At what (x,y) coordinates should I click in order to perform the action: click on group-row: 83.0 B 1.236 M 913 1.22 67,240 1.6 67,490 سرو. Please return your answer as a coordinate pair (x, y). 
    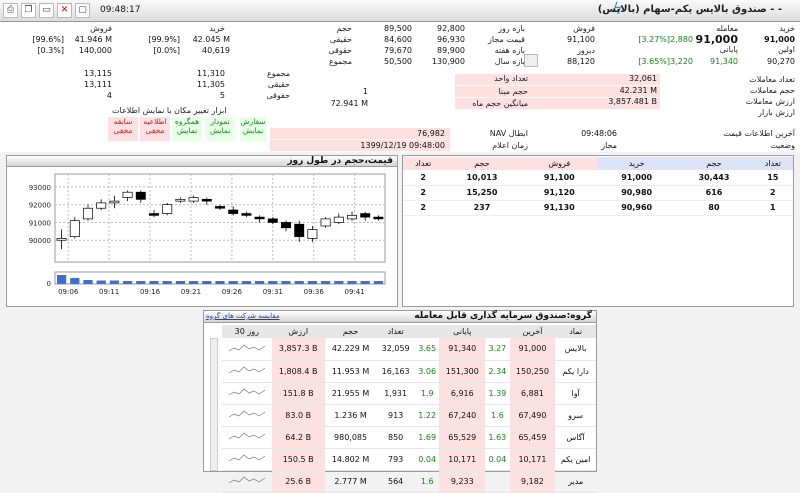
    Looking at the image, I should click on (409, 415).